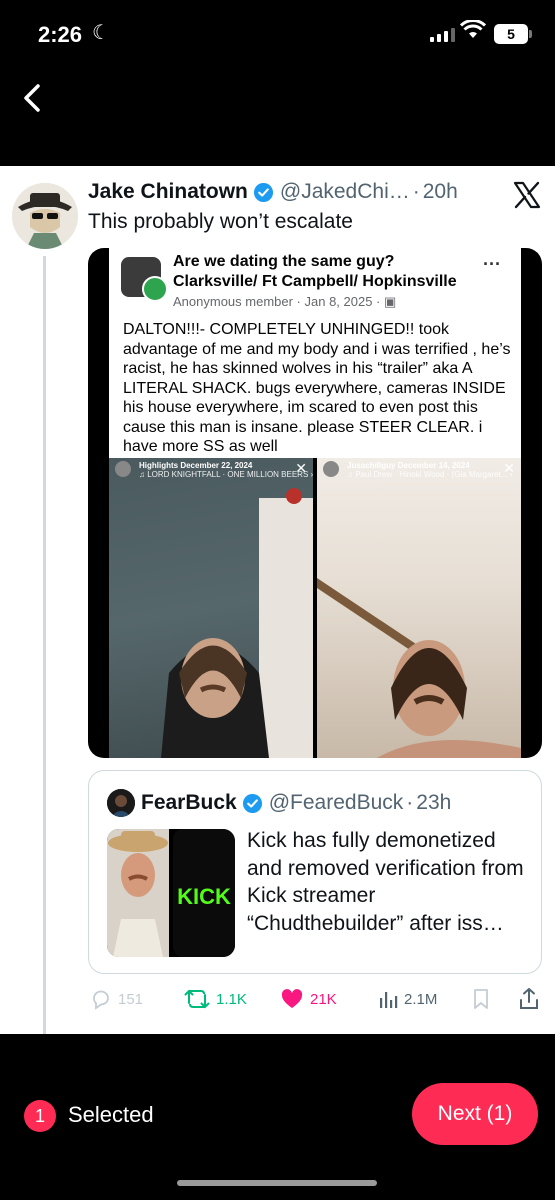 The image size is (555, 1200). What do you see at coordinates (433, 803) in the screenshot?
I see `quote-time: 23h` at bounding box center [433, 803].